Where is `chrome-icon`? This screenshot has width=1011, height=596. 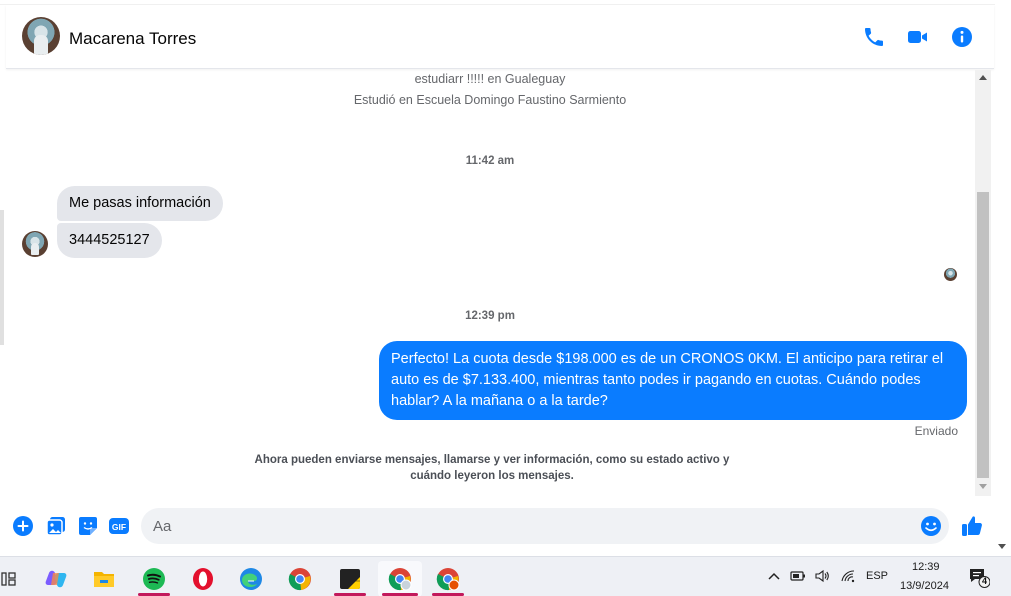
chrome-icon is located at coordinates (300, 578).